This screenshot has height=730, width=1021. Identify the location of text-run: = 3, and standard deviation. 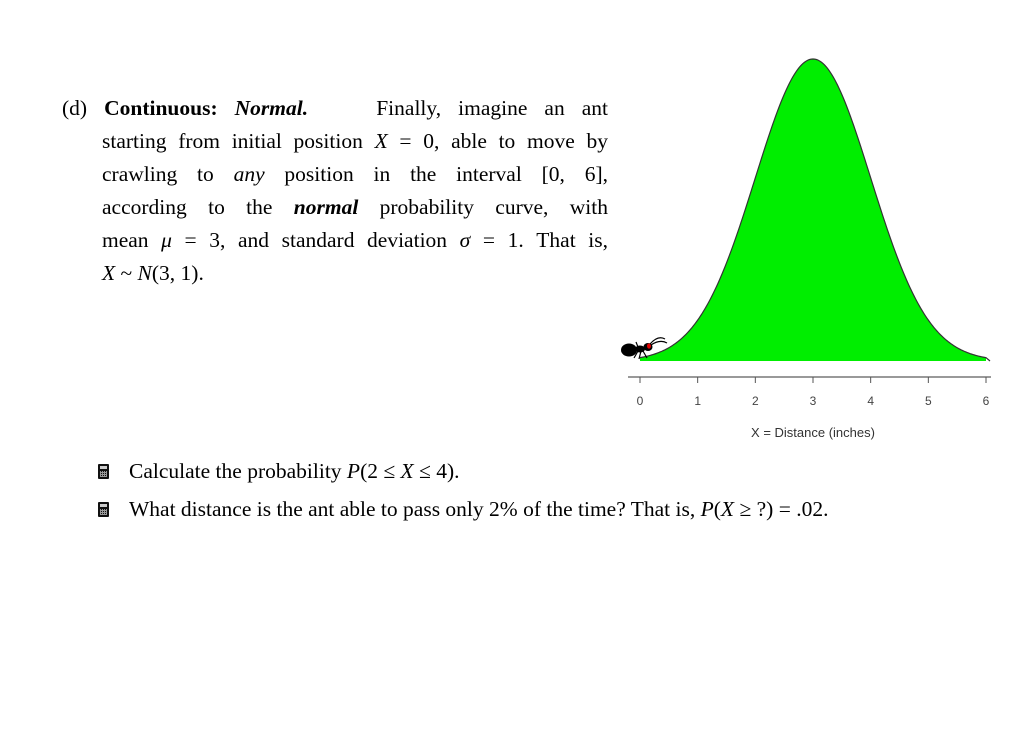
(315, 240).